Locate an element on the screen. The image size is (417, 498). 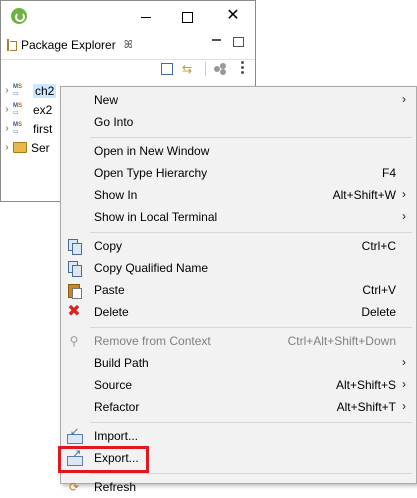
menu-item-refresh: ⟳ Refresh is located at coordinates (238, 487).